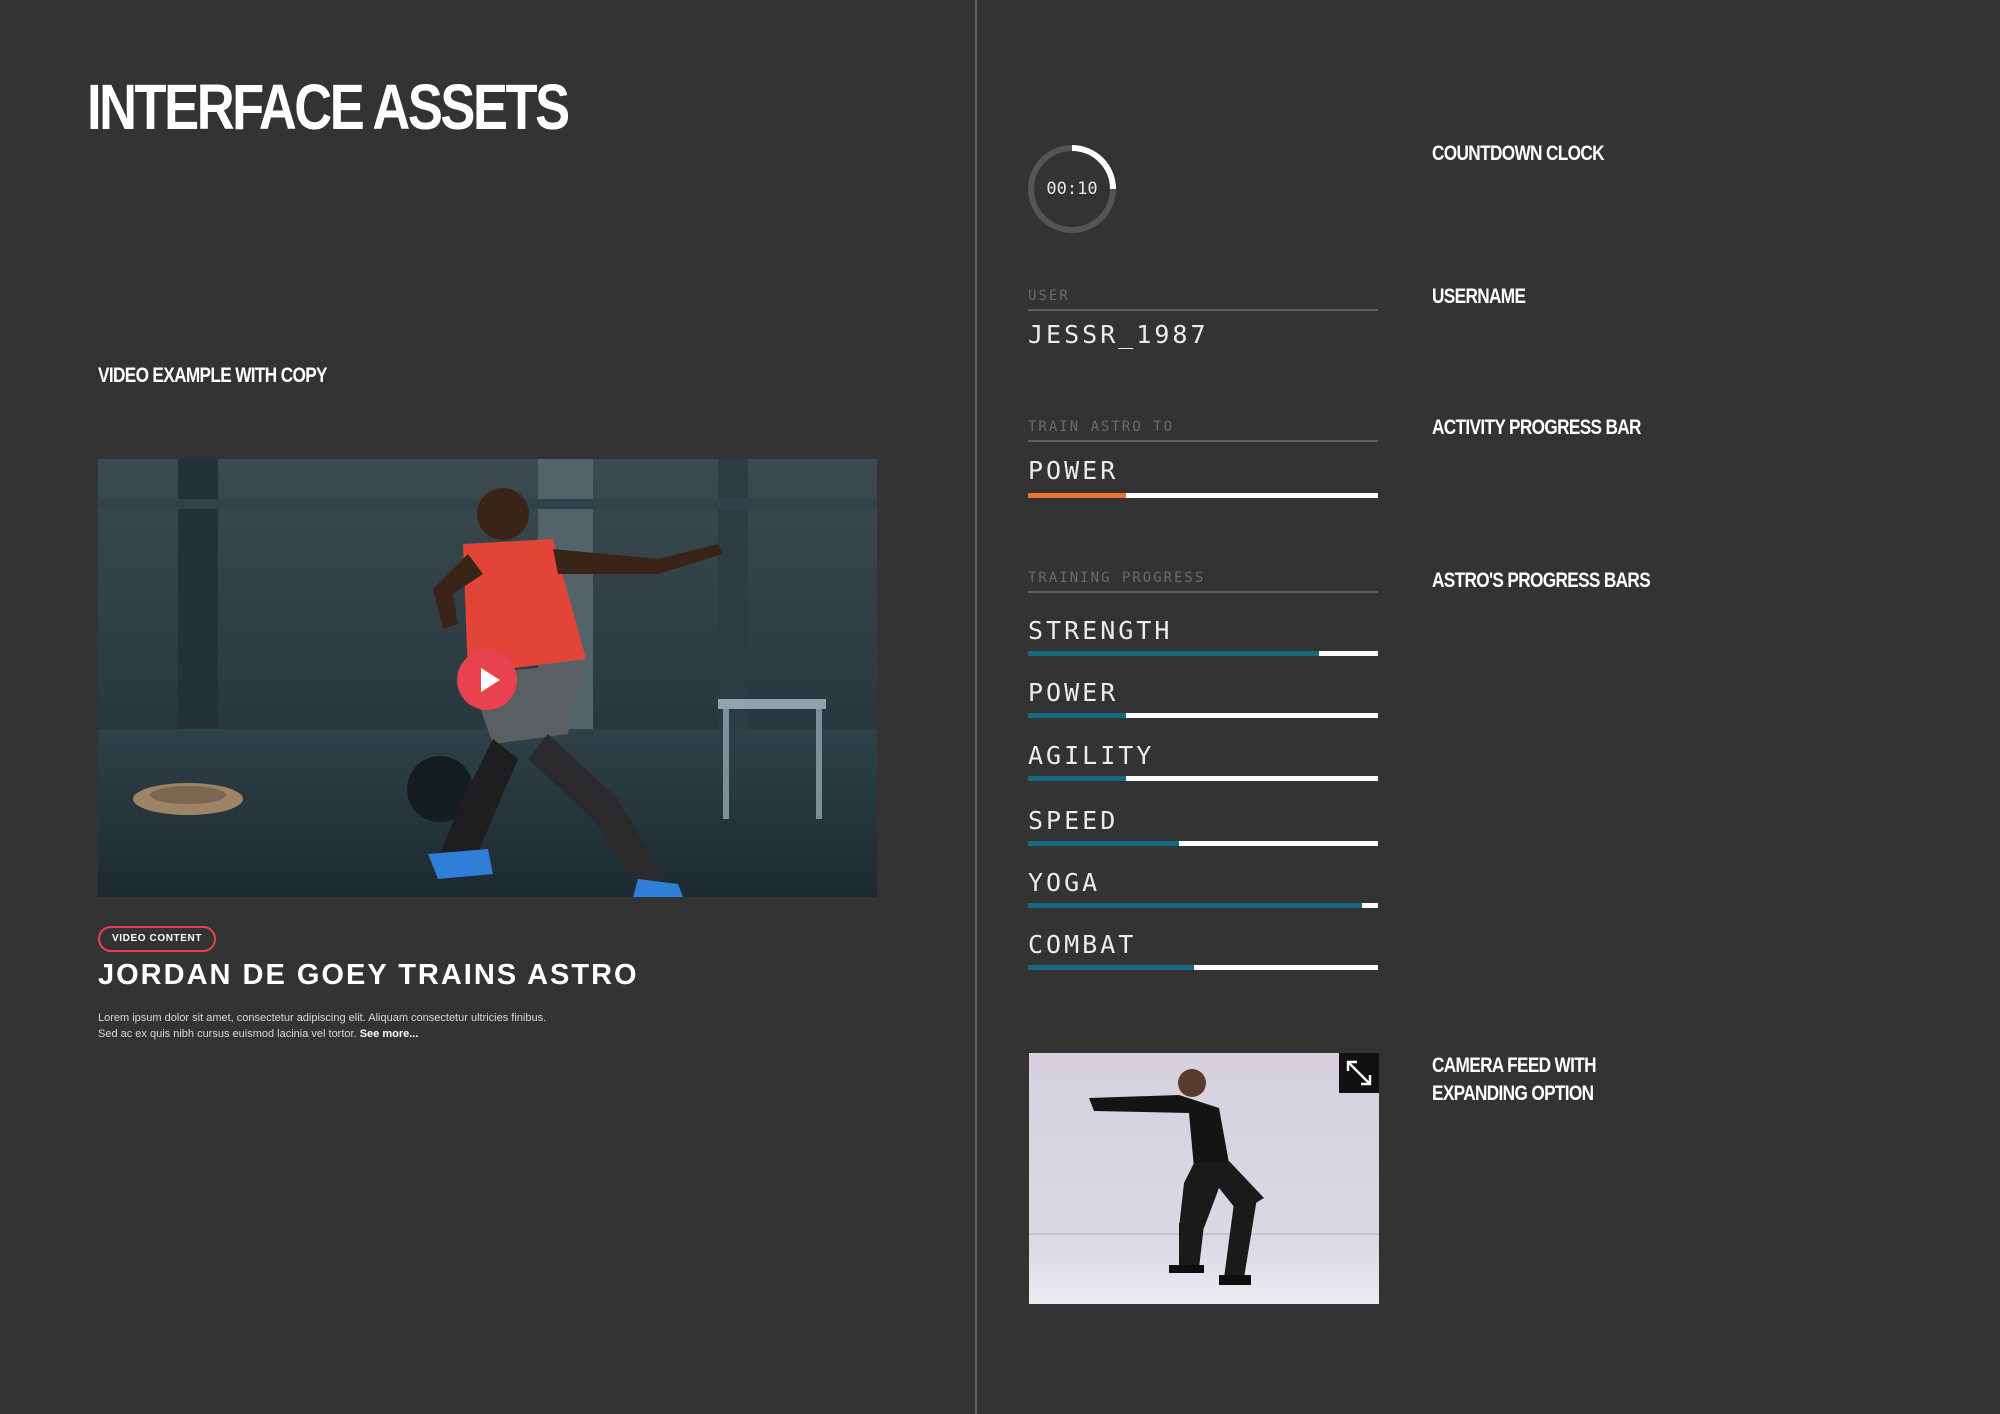 The width and height of the screenshot is (2000, 1414). I want to click on page-title: INTERFACE ASSETS, so click(328, 107).